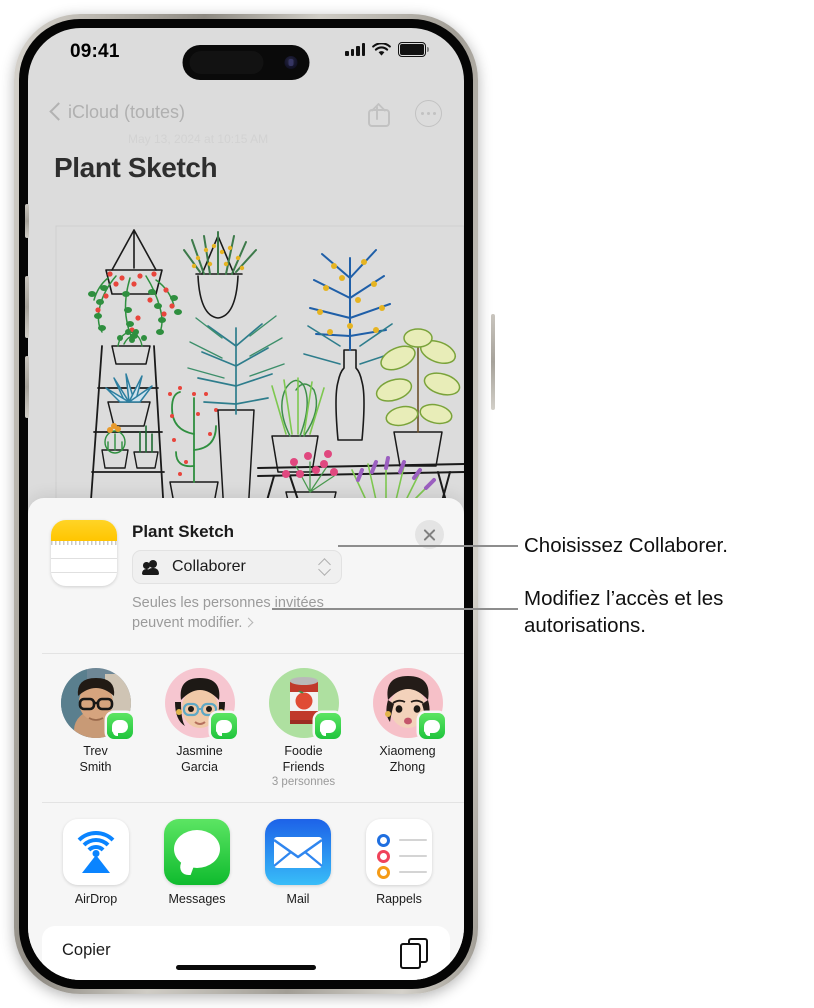  I want to click on battery-full-icon, so click(413, 49).